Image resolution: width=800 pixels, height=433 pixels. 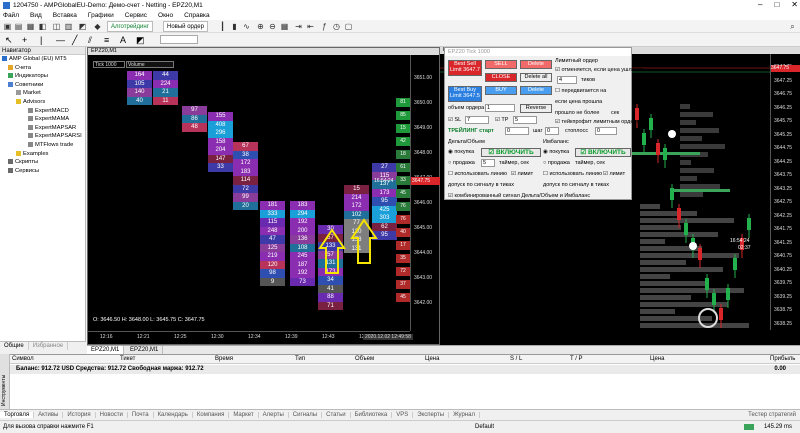 I want to click on terminal-tab: Торговля, so click(x=17, y=415).